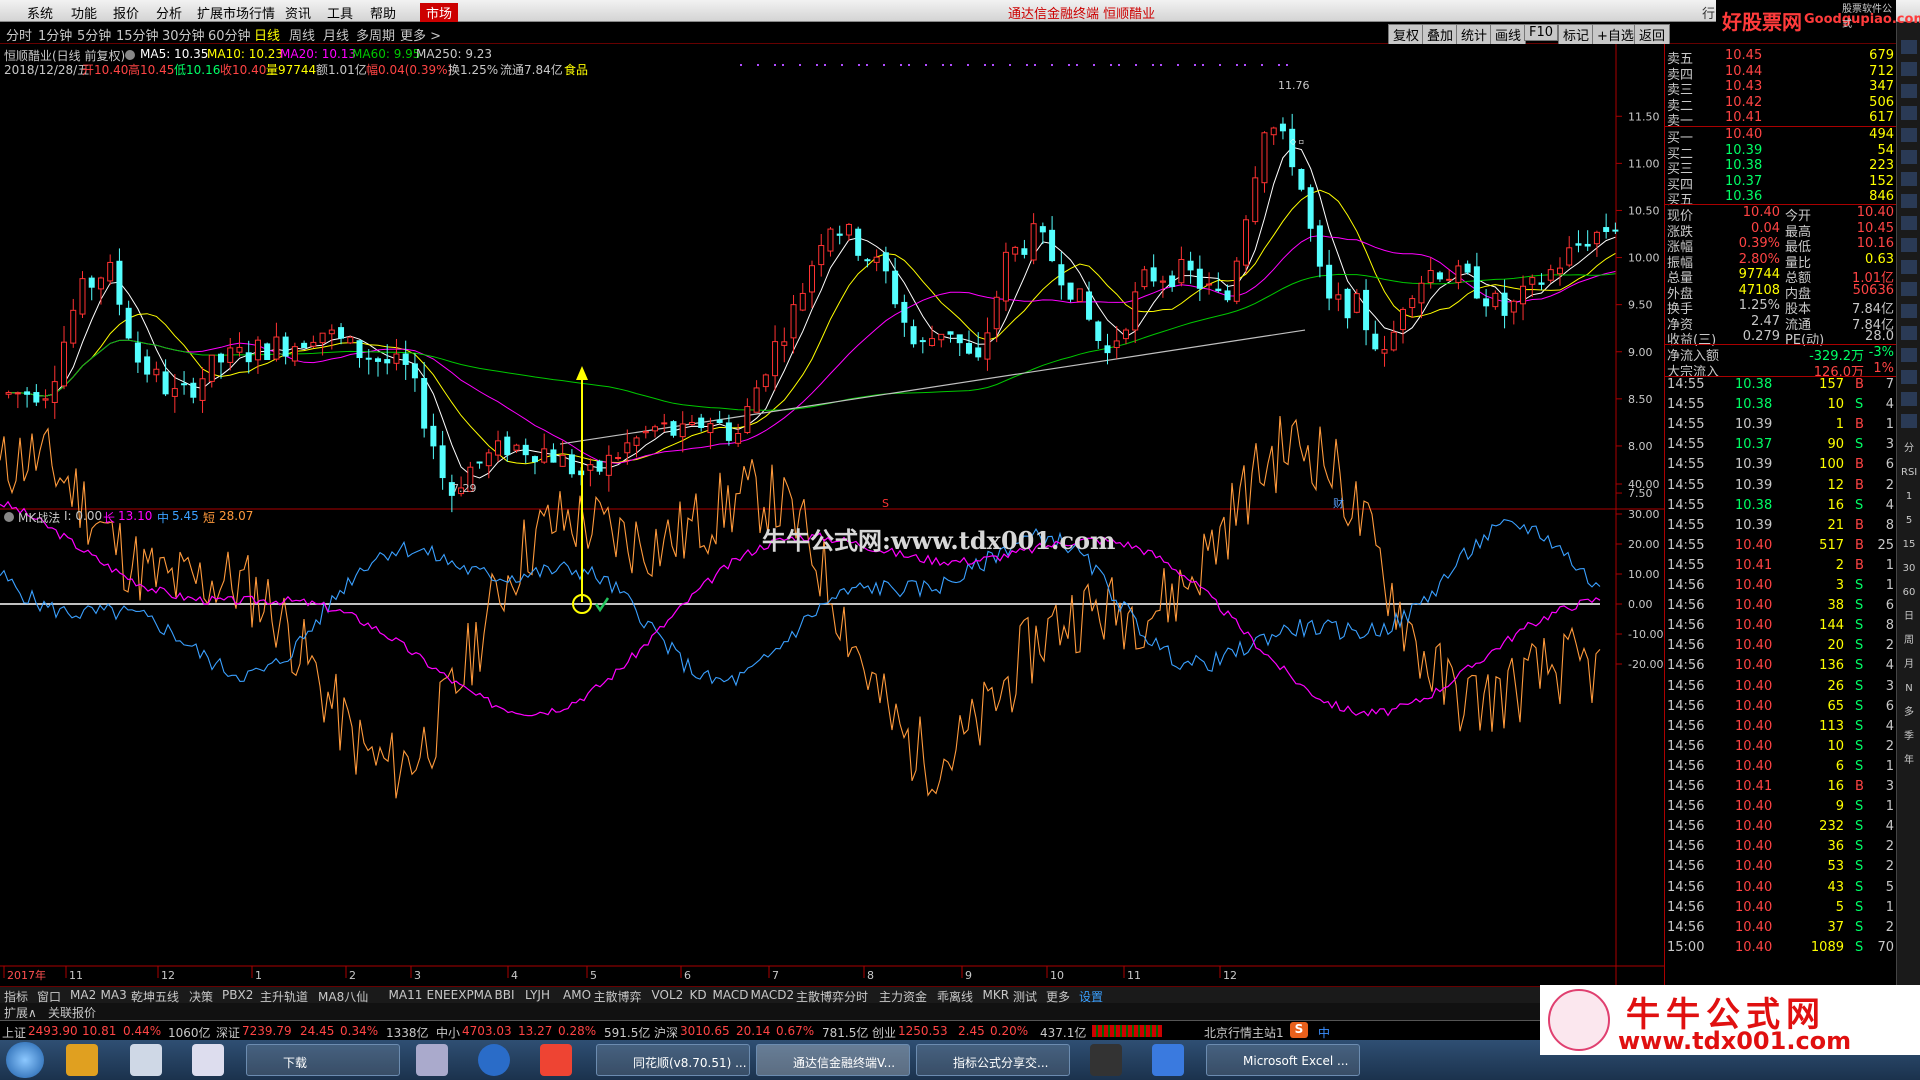 This screenshot has width=1920, height=1080. What do you see at coordinates (83, 995) in the screenshot?
I see `indicator-tab: MA2` at bounding box center [83, 995].